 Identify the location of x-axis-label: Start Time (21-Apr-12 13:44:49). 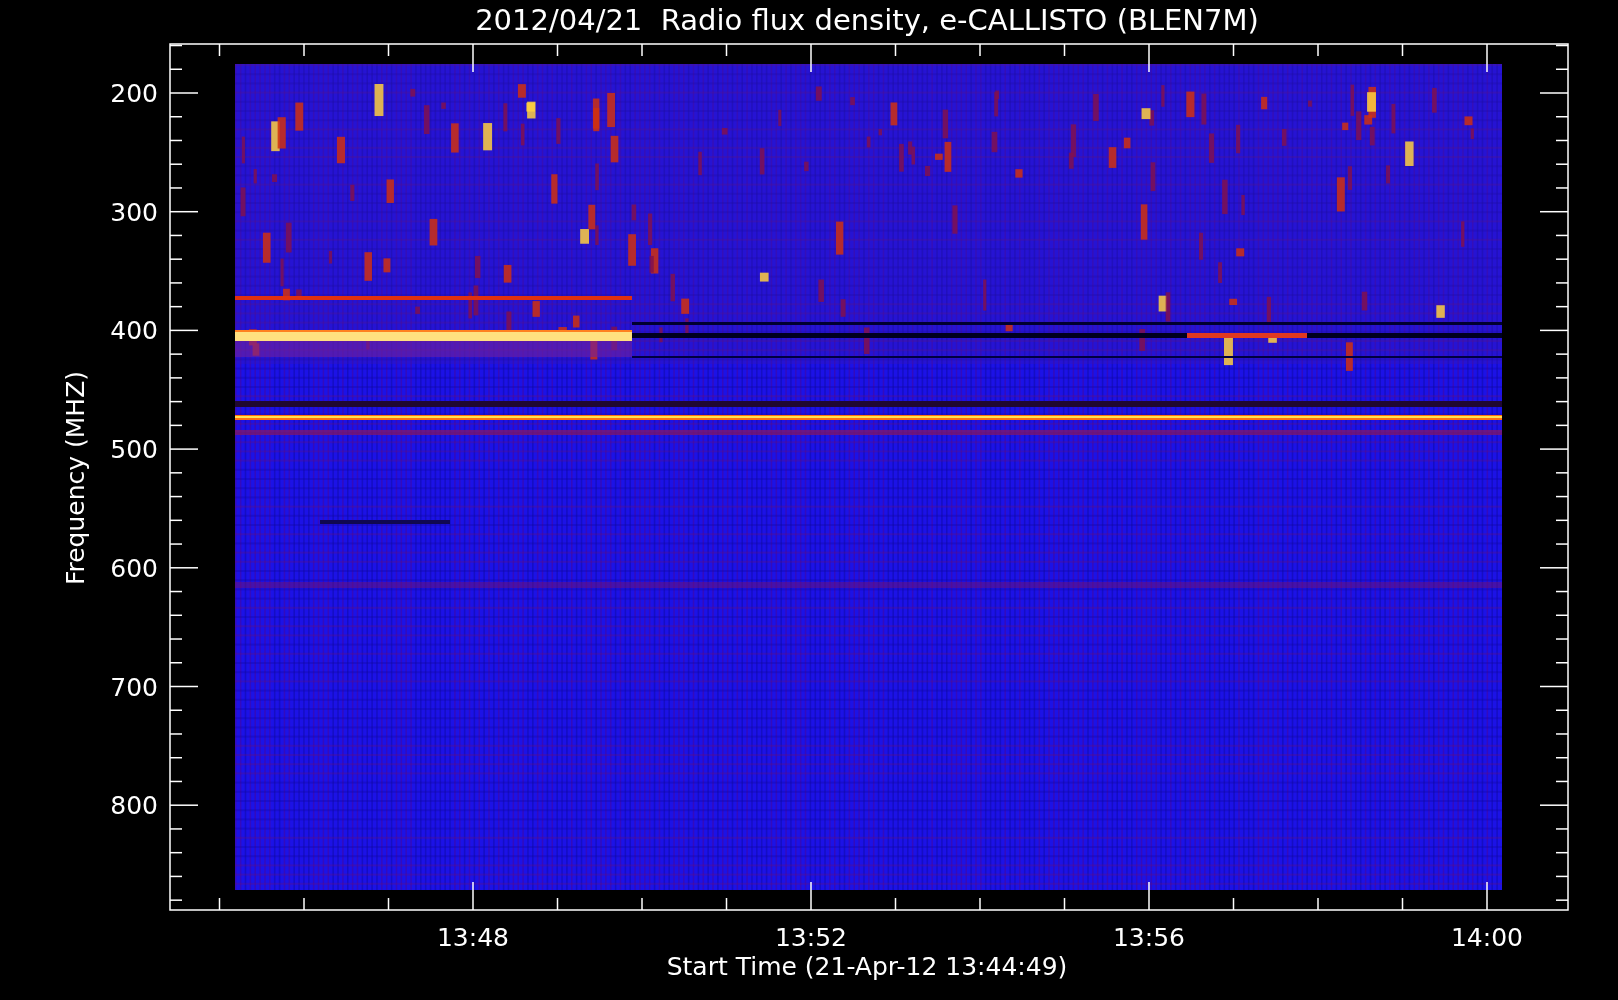
(867, 966).